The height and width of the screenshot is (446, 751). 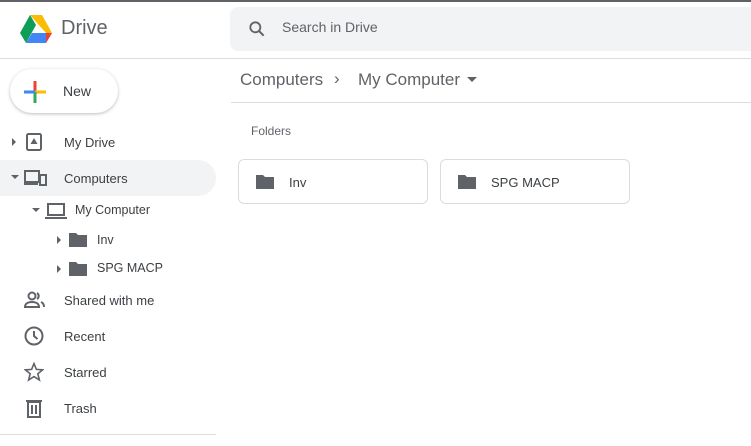 I want to click on sidebar-item-starred: Starred, so click(x=108, y=372).